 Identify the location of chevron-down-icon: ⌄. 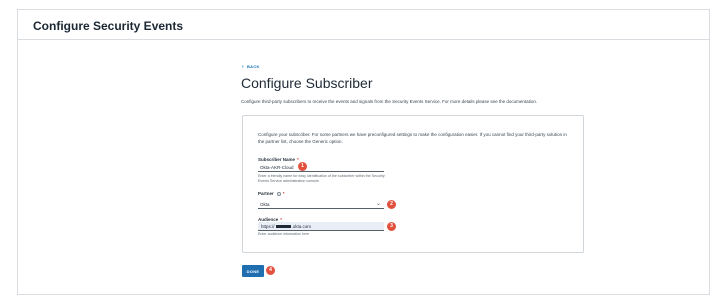
(378, 204).